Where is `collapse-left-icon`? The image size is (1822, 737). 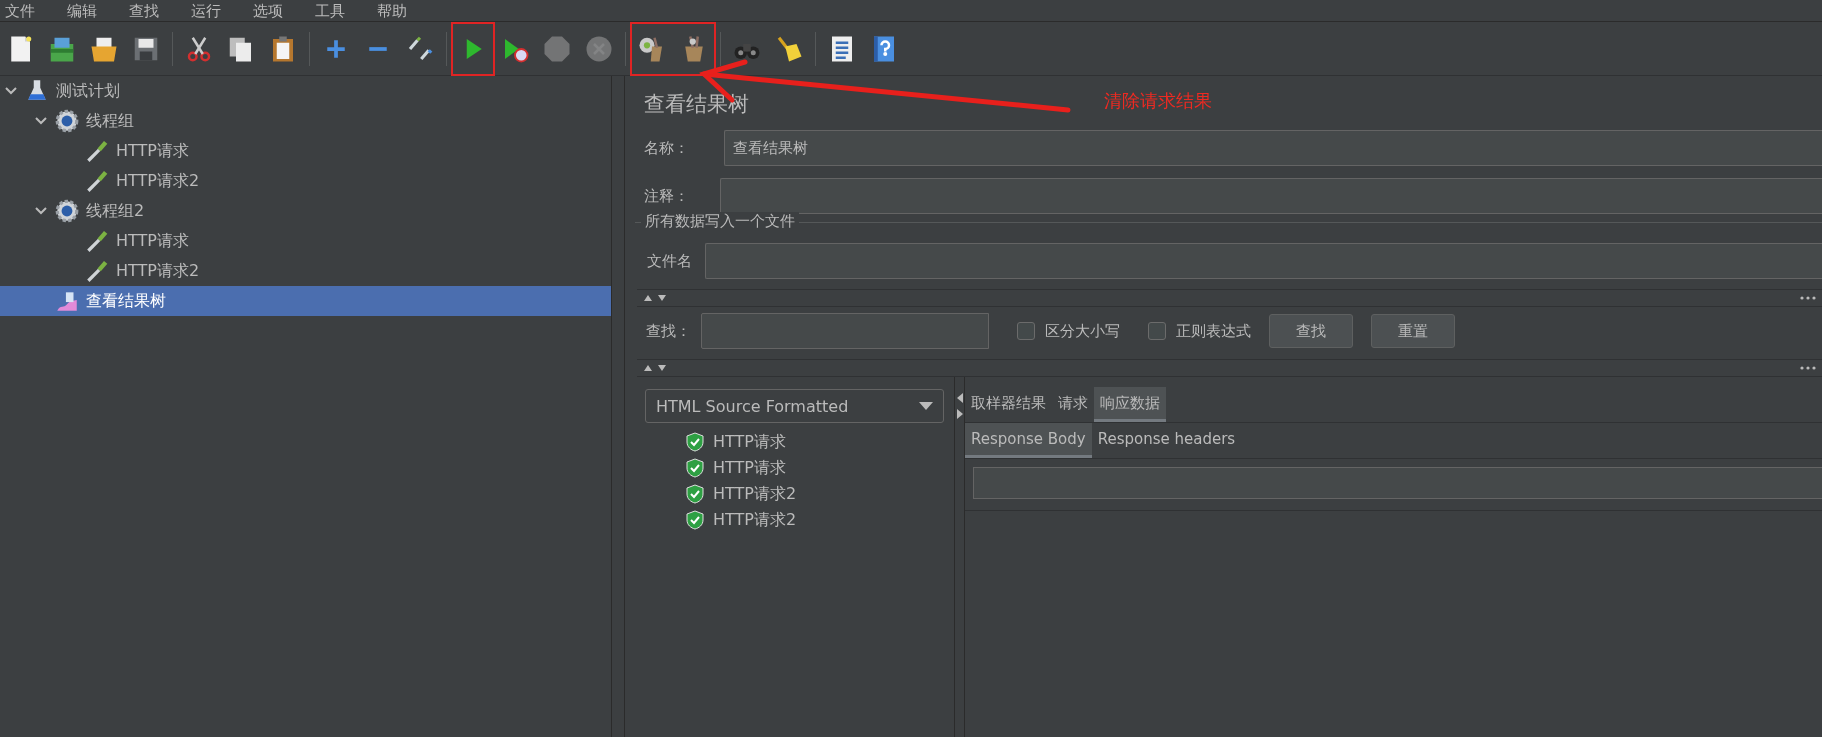 collapse-left-icon is located at coordinates (959, 398).